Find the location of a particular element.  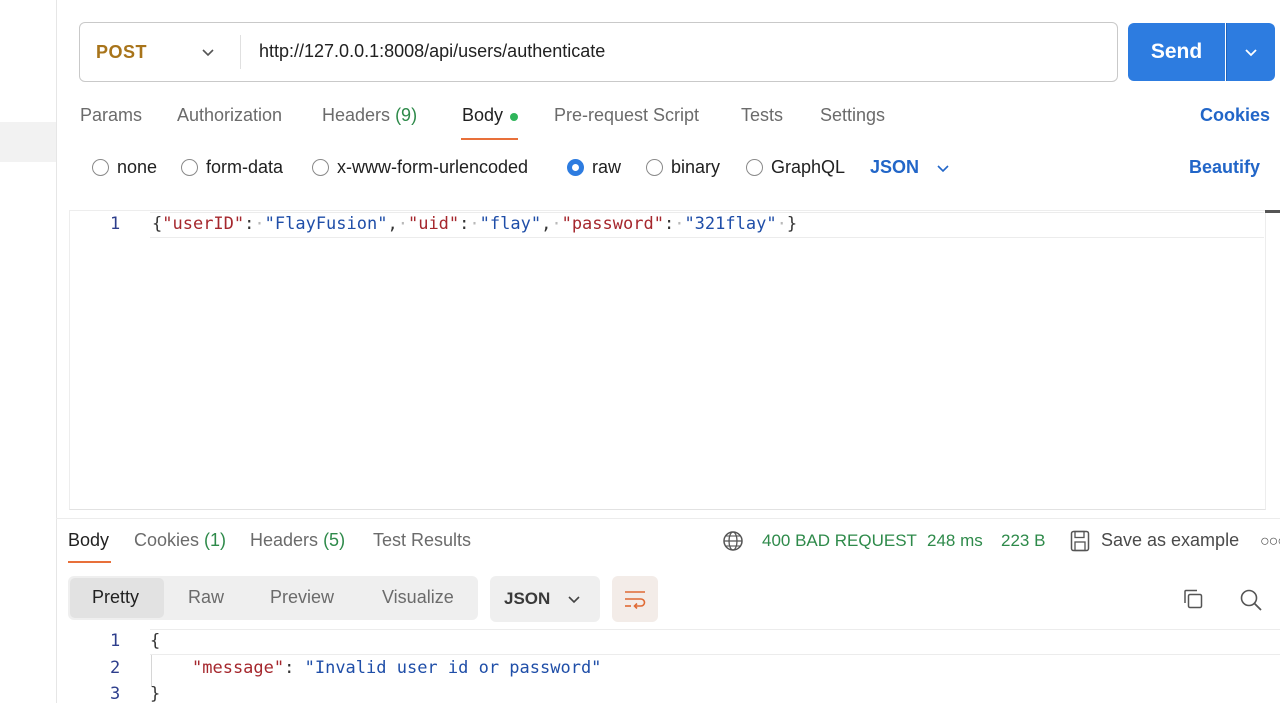

save-icon is located at coordinates (1080, 541).